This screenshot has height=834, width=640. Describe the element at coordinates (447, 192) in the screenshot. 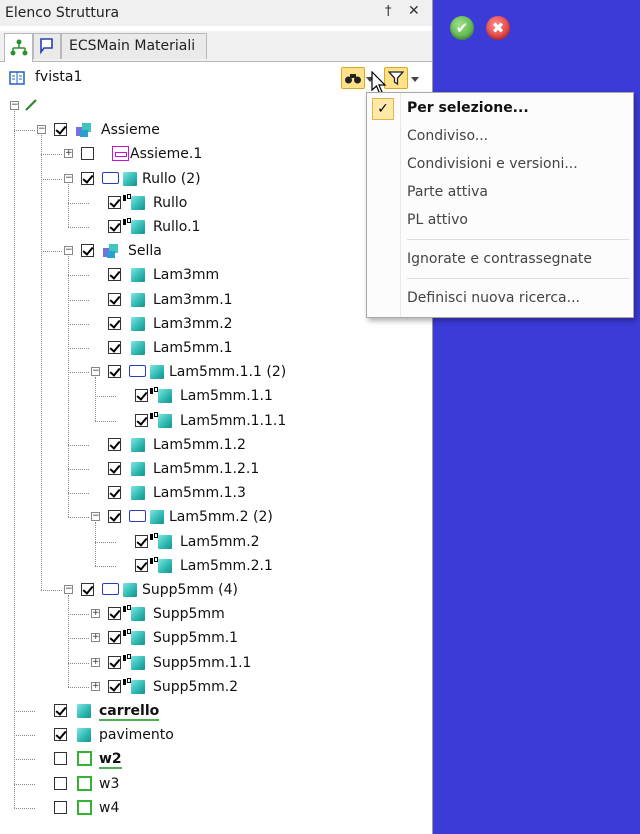

I see `menu-item-parte-attiva: Parte attiva` at that location.